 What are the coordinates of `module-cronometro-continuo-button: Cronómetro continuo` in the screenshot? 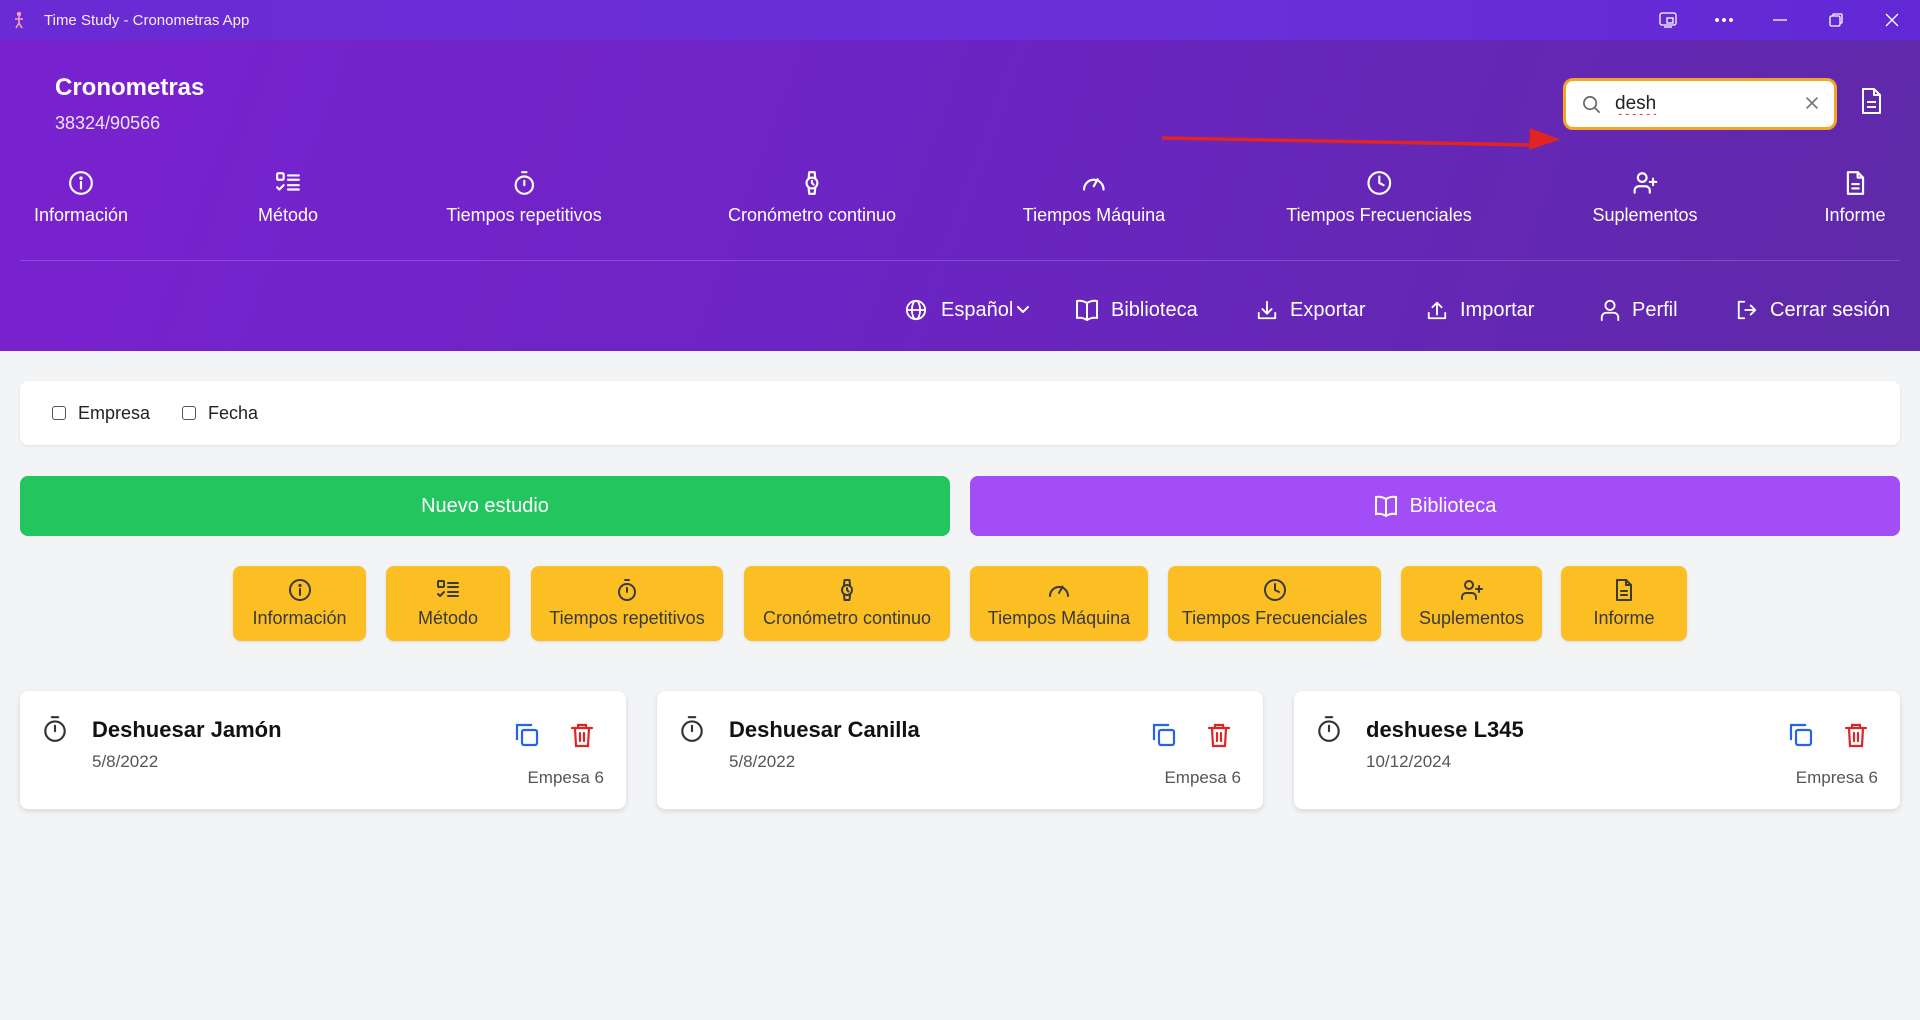 It's located at (847, 603).